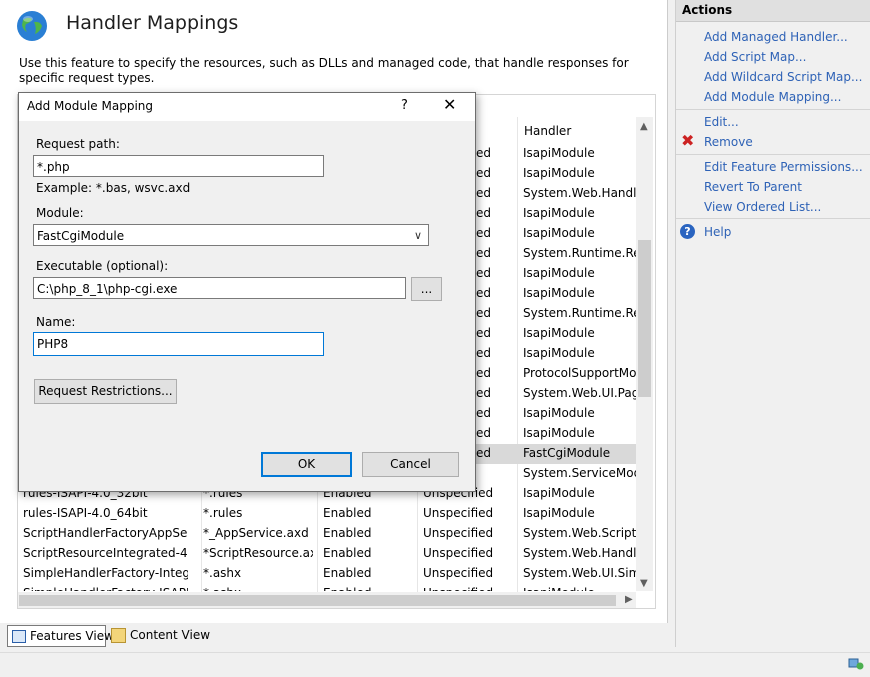 The width and height of the screenshot is (870, 677). I want to click on request-path-example: Example: *.bas, wsvc.axd, so click(113, 188).